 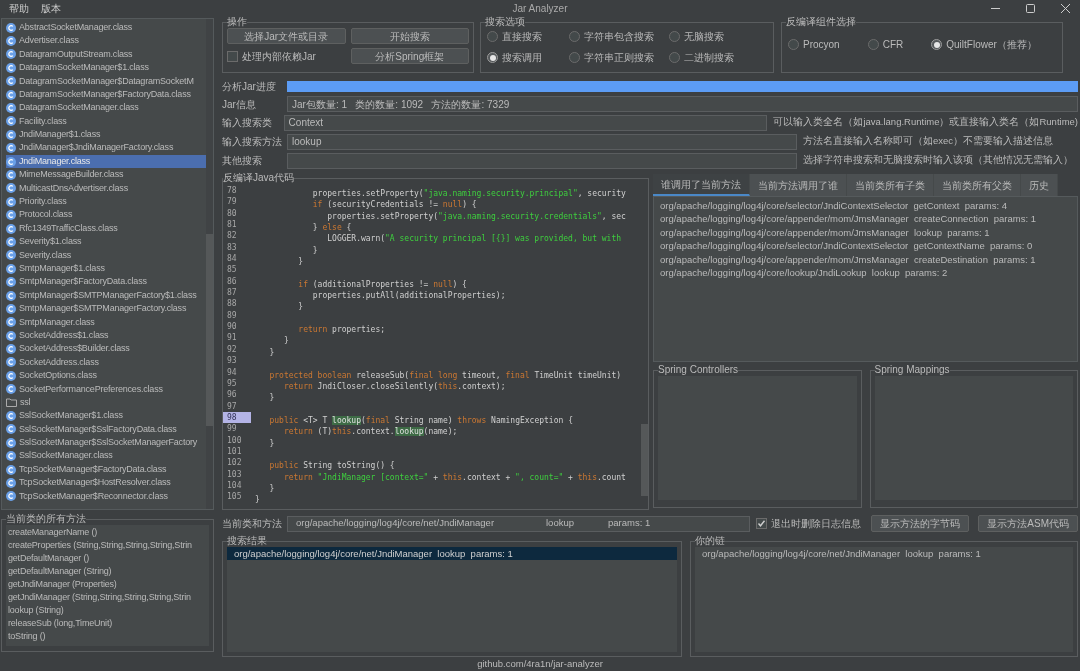 I want to click on tree-item: JndiManager$JndiManagerFactory.class, so click(x=106, y=148).